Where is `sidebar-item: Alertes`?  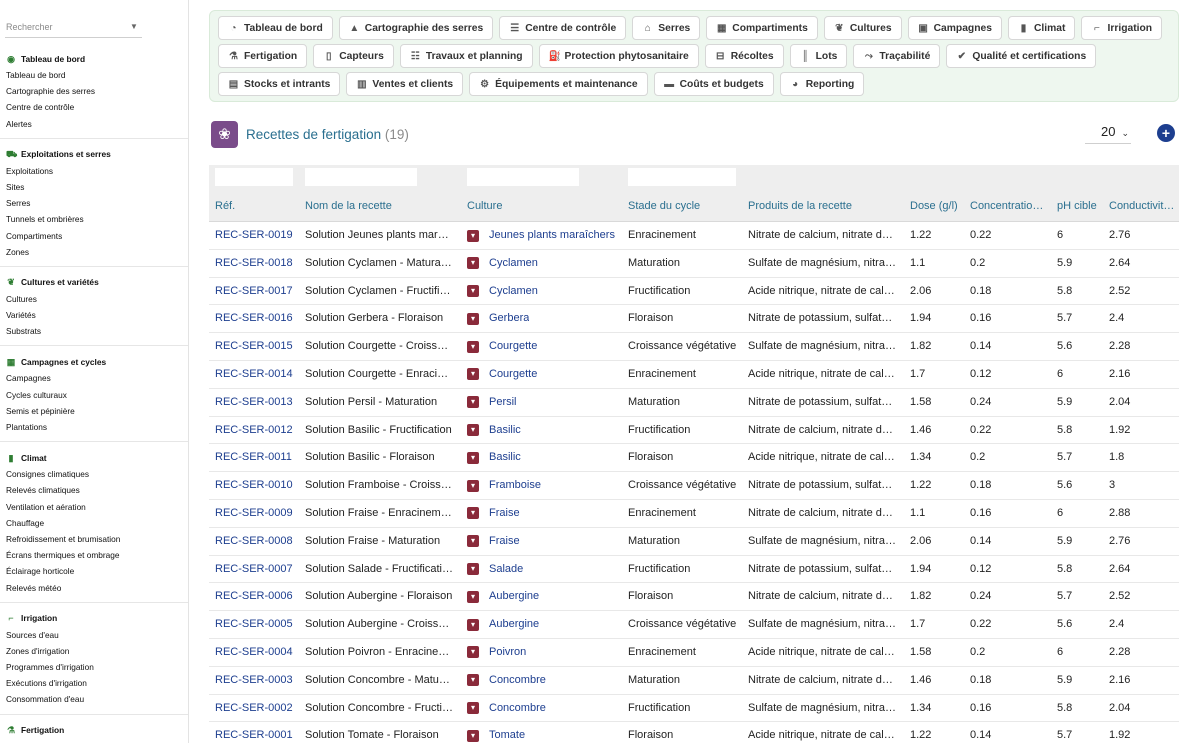
sidebar-item: Alertes is located at coordinates (94, 124).